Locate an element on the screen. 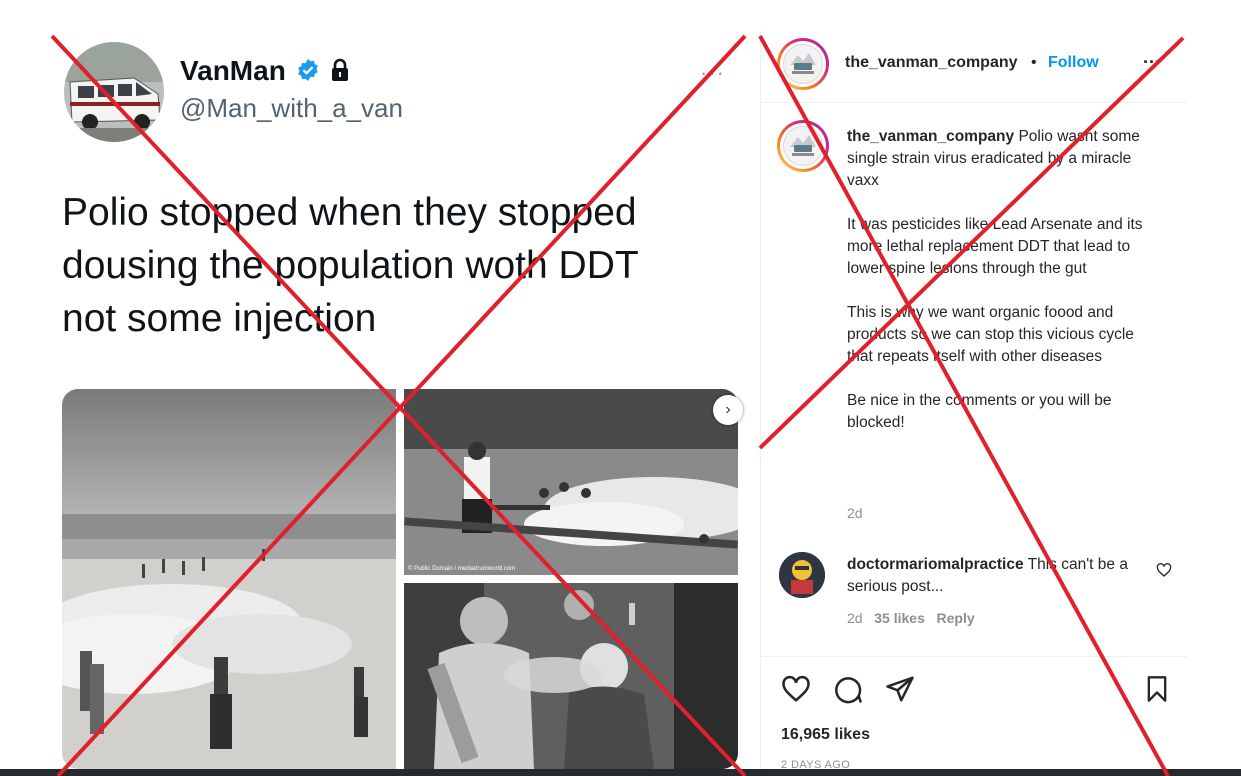 Image resolution: width=1241 pixels, height=776 pixels. caption-timestamp: 2d is located at coordinates (855, 513).